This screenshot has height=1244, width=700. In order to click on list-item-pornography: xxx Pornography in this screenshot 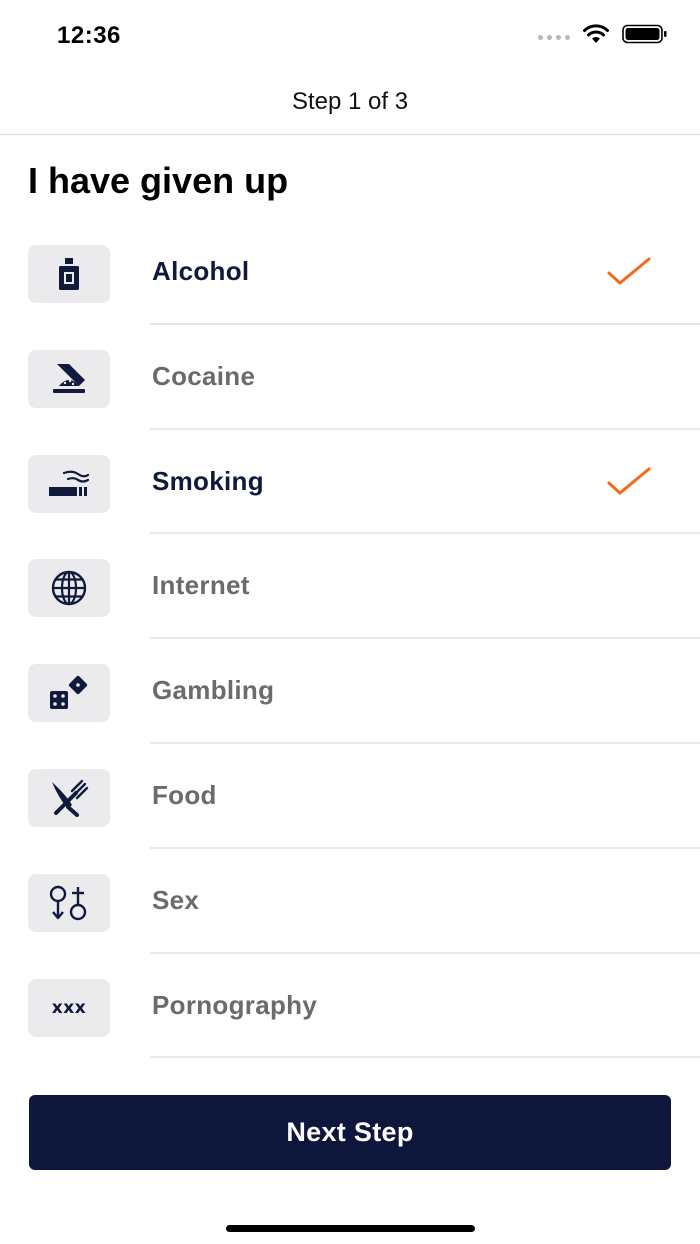, I will do `click(350, 1006)`.